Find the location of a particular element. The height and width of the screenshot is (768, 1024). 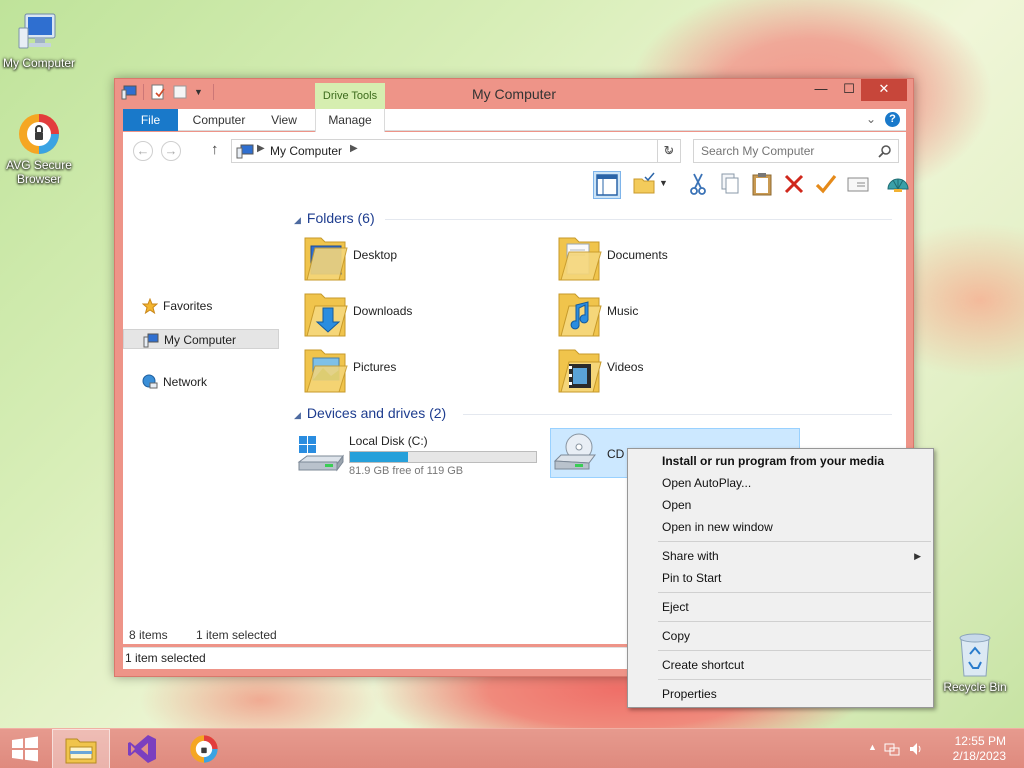

sidebar-item-my-computer: My Computer is located at coordinates (201, 339).